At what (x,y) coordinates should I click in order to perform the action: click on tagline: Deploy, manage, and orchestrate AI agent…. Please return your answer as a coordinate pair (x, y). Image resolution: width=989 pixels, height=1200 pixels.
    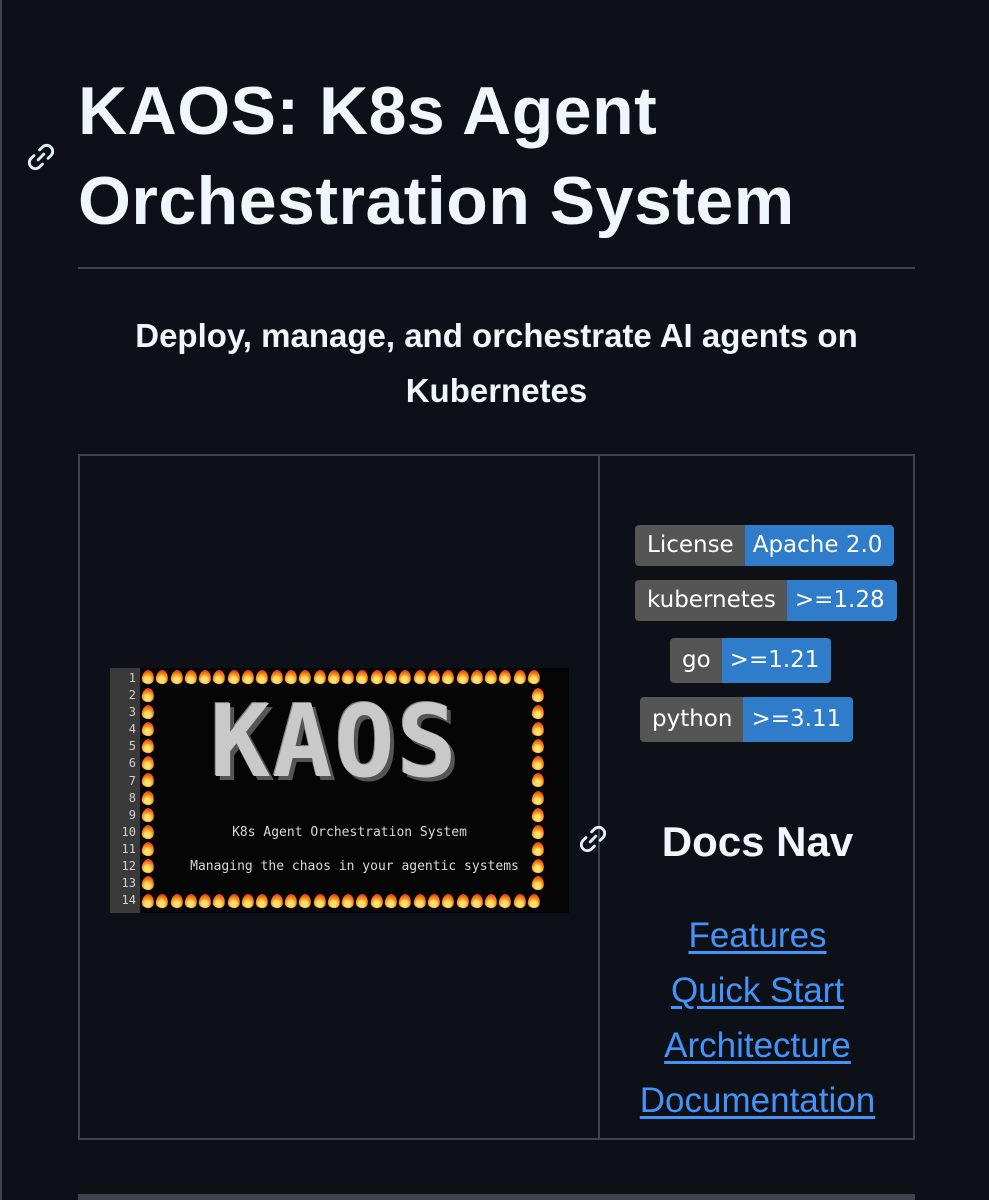
    Looking at the image, I should click on (496, 363).